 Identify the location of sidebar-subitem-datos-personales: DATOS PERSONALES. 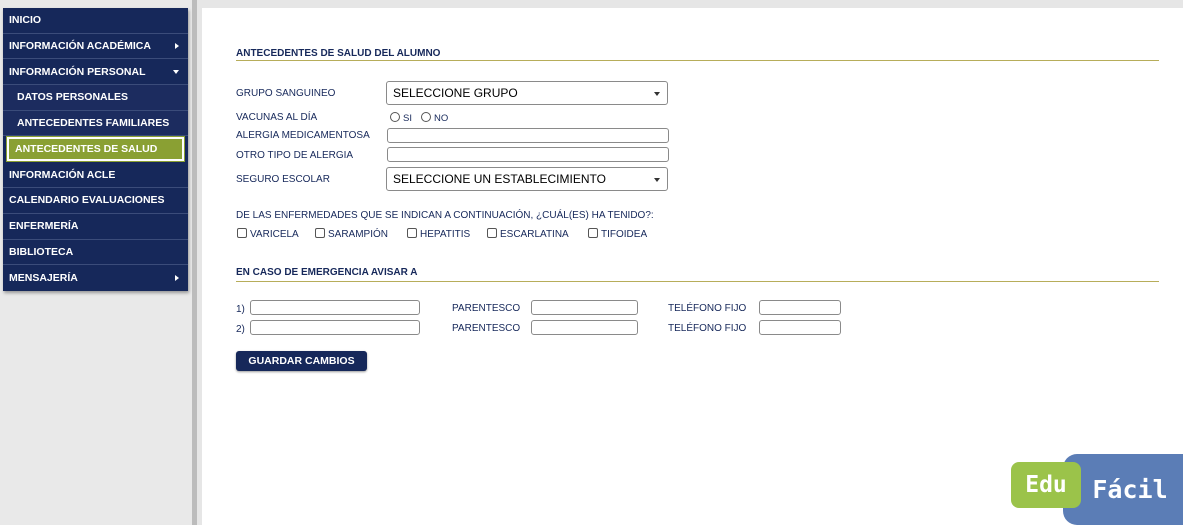
(95, 98).